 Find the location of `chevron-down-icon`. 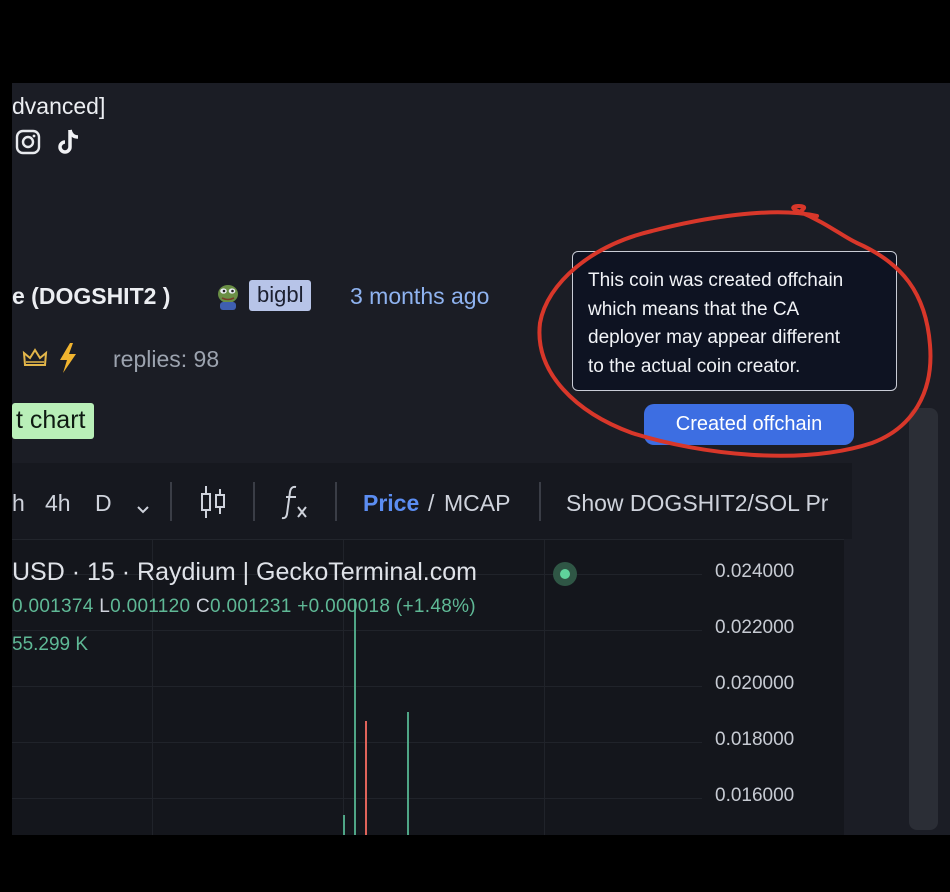

chevron-down-icon is located at coordinates (143, 507).